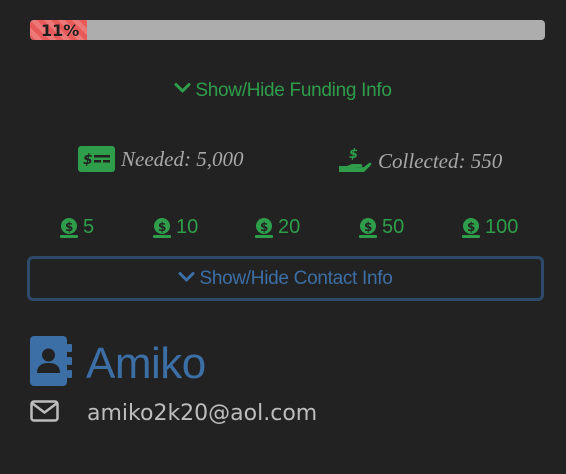 This screenshot has height=474, width=566. I want to click on contact-email-row: amiko2k20@aol.com, so click(173, 413).